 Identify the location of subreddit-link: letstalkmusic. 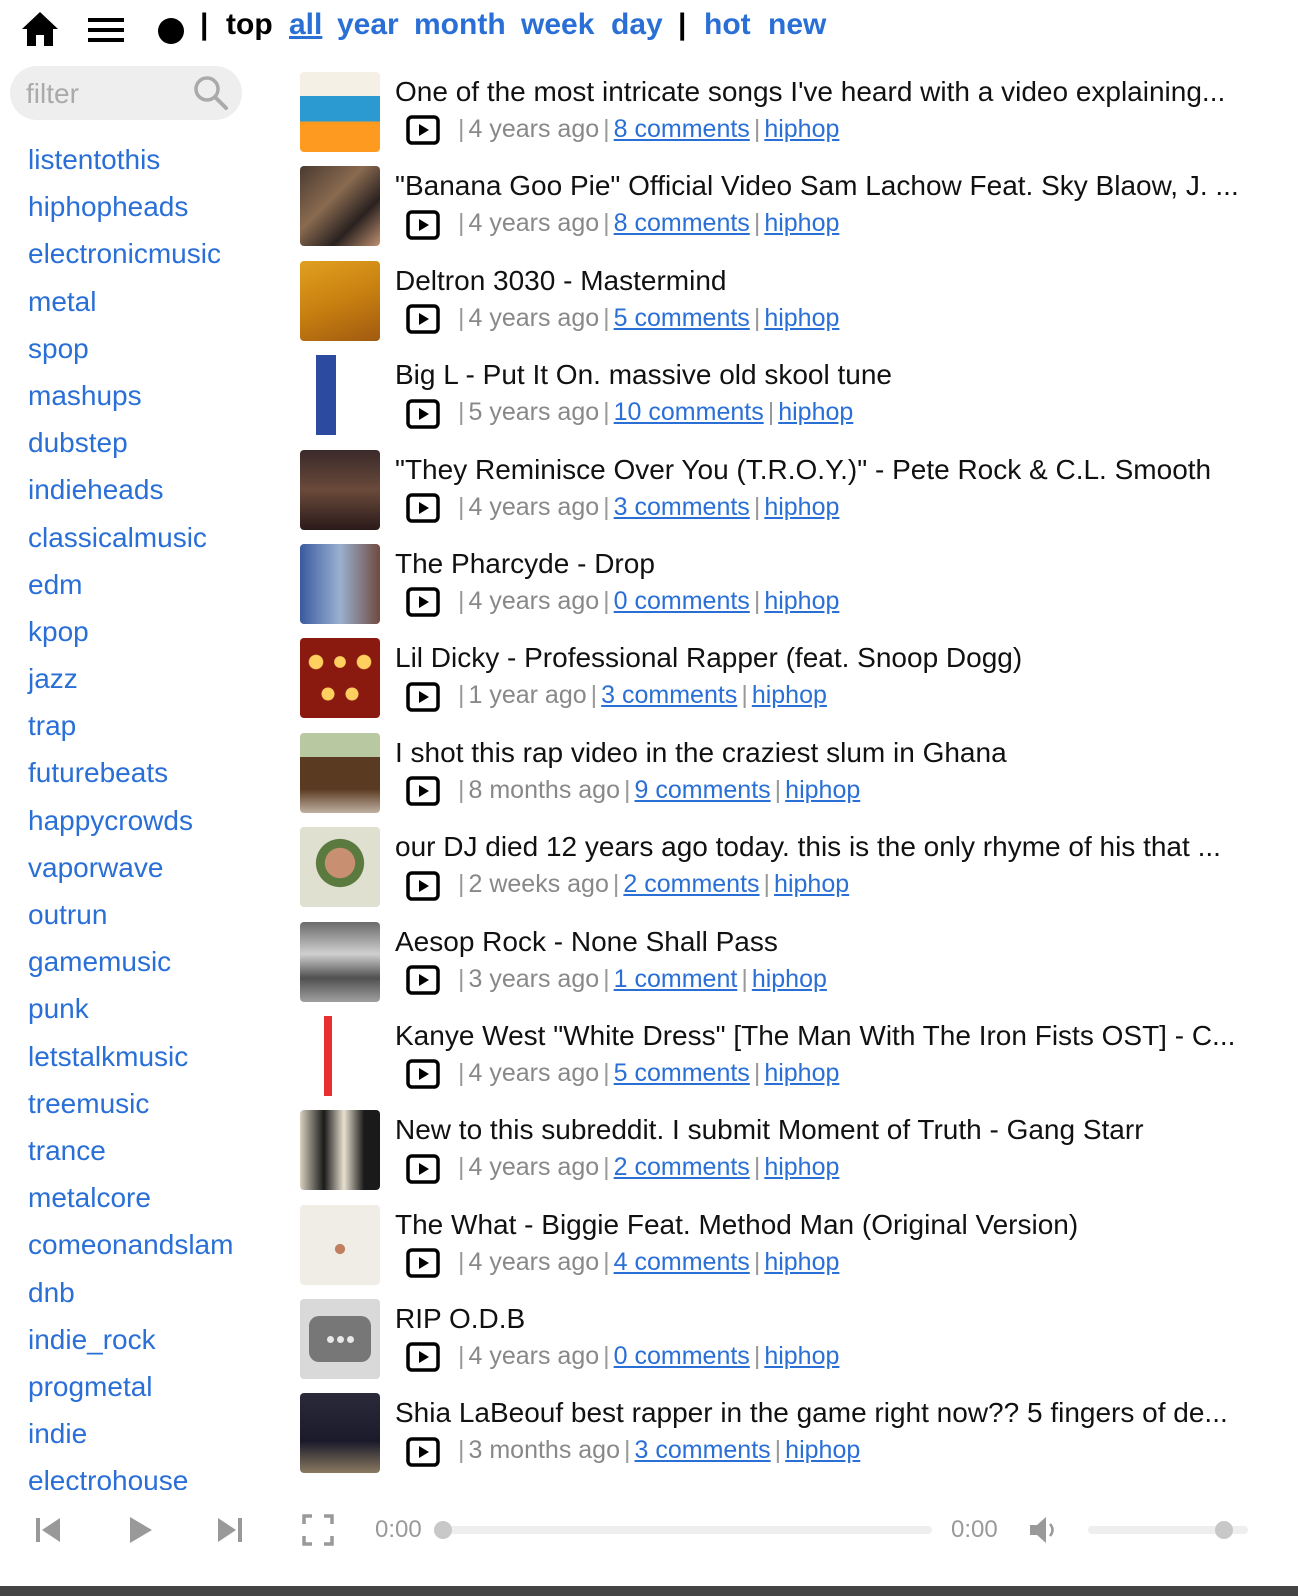
(158, 1060).